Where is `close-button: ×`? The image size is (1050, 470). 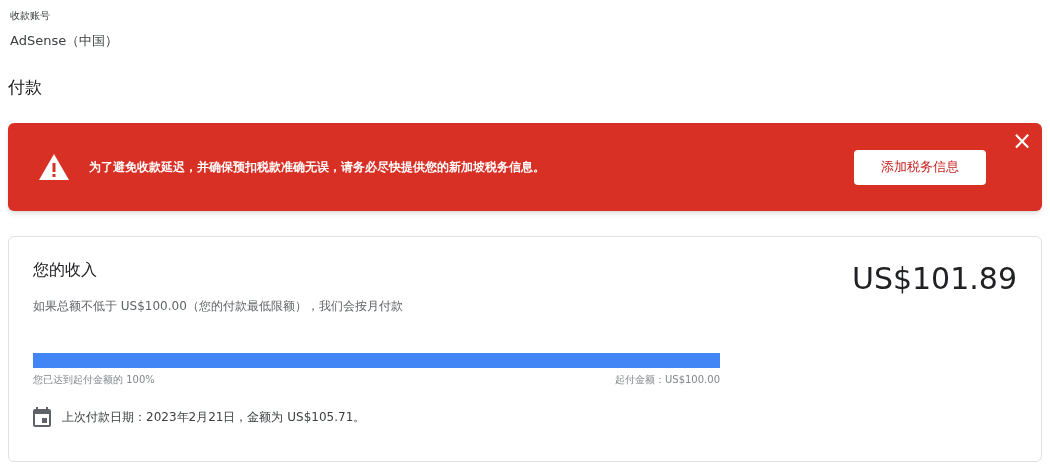
close-button: × is located at coordinates (1021, 141).